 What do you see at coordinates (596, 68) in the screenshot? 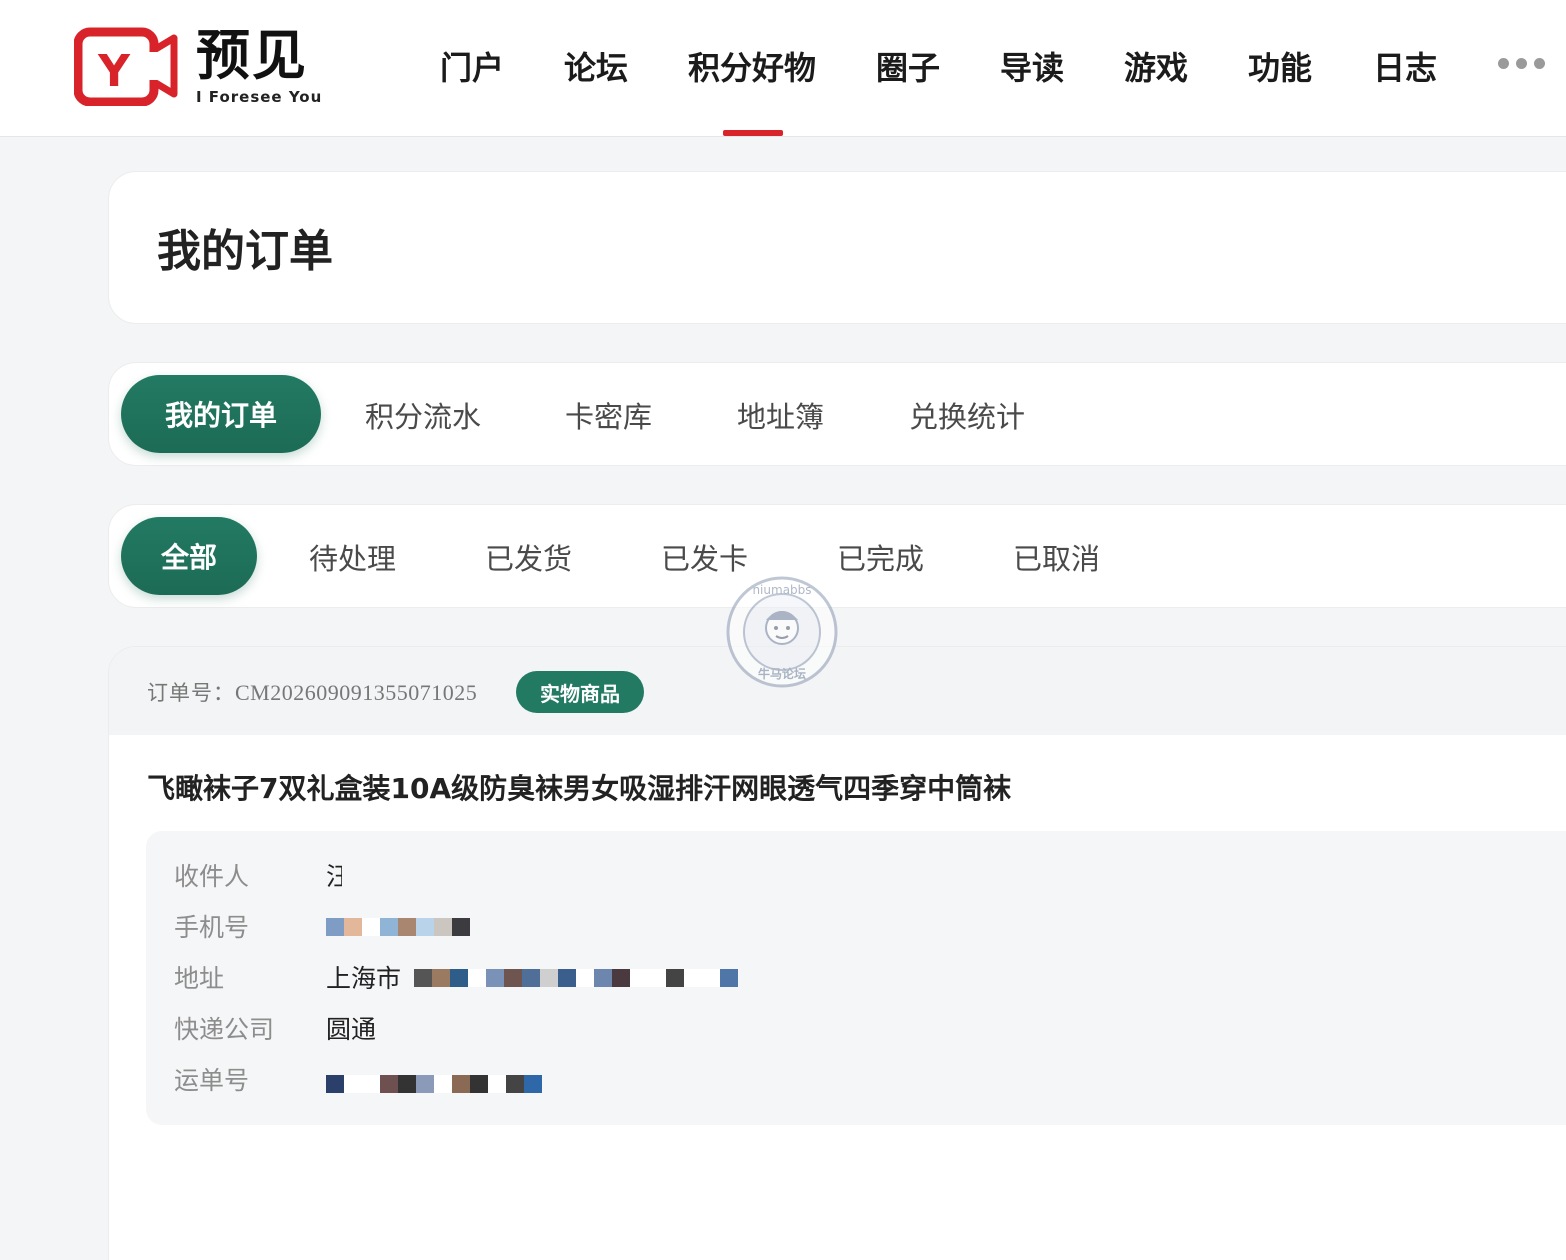
I see `nav-item-forum: 论坛` at bounding box center [596, 68].